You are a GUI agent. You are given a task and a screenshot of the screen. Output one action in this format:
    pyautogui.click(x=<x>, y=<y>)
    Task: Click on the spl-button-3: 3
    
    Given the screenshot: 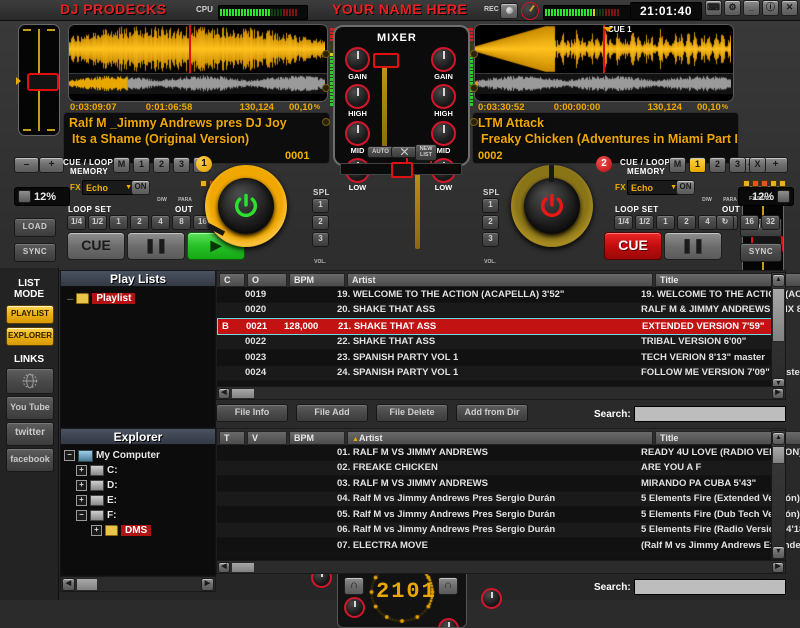 What is the action you would take?
    pyautogui.click(x=490, y=239)
    